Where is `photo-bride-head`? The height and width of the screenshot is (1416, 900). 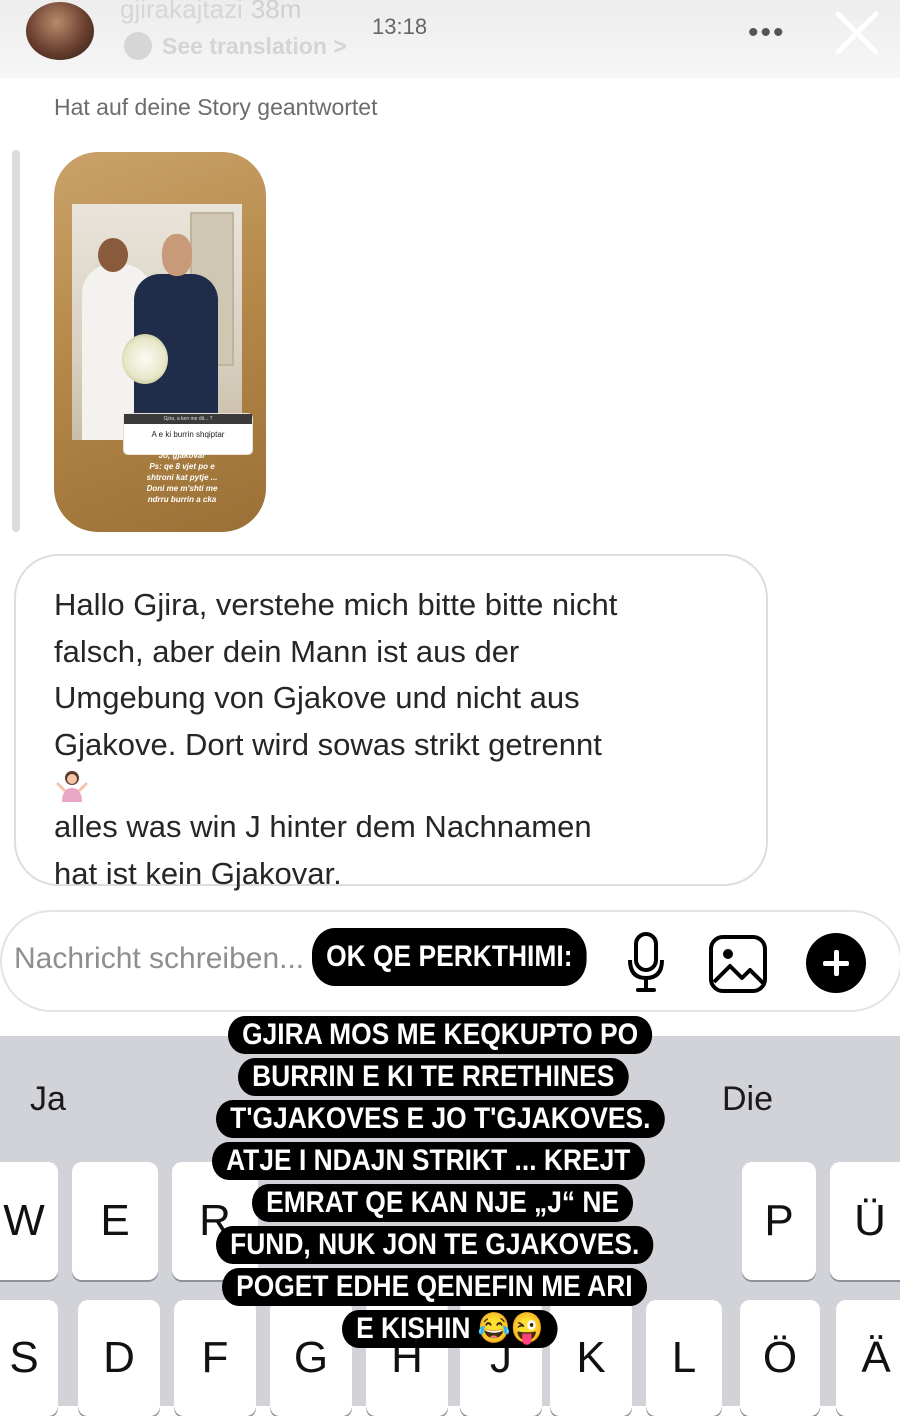
photo-bride-head is located at coordinates (113, 255).